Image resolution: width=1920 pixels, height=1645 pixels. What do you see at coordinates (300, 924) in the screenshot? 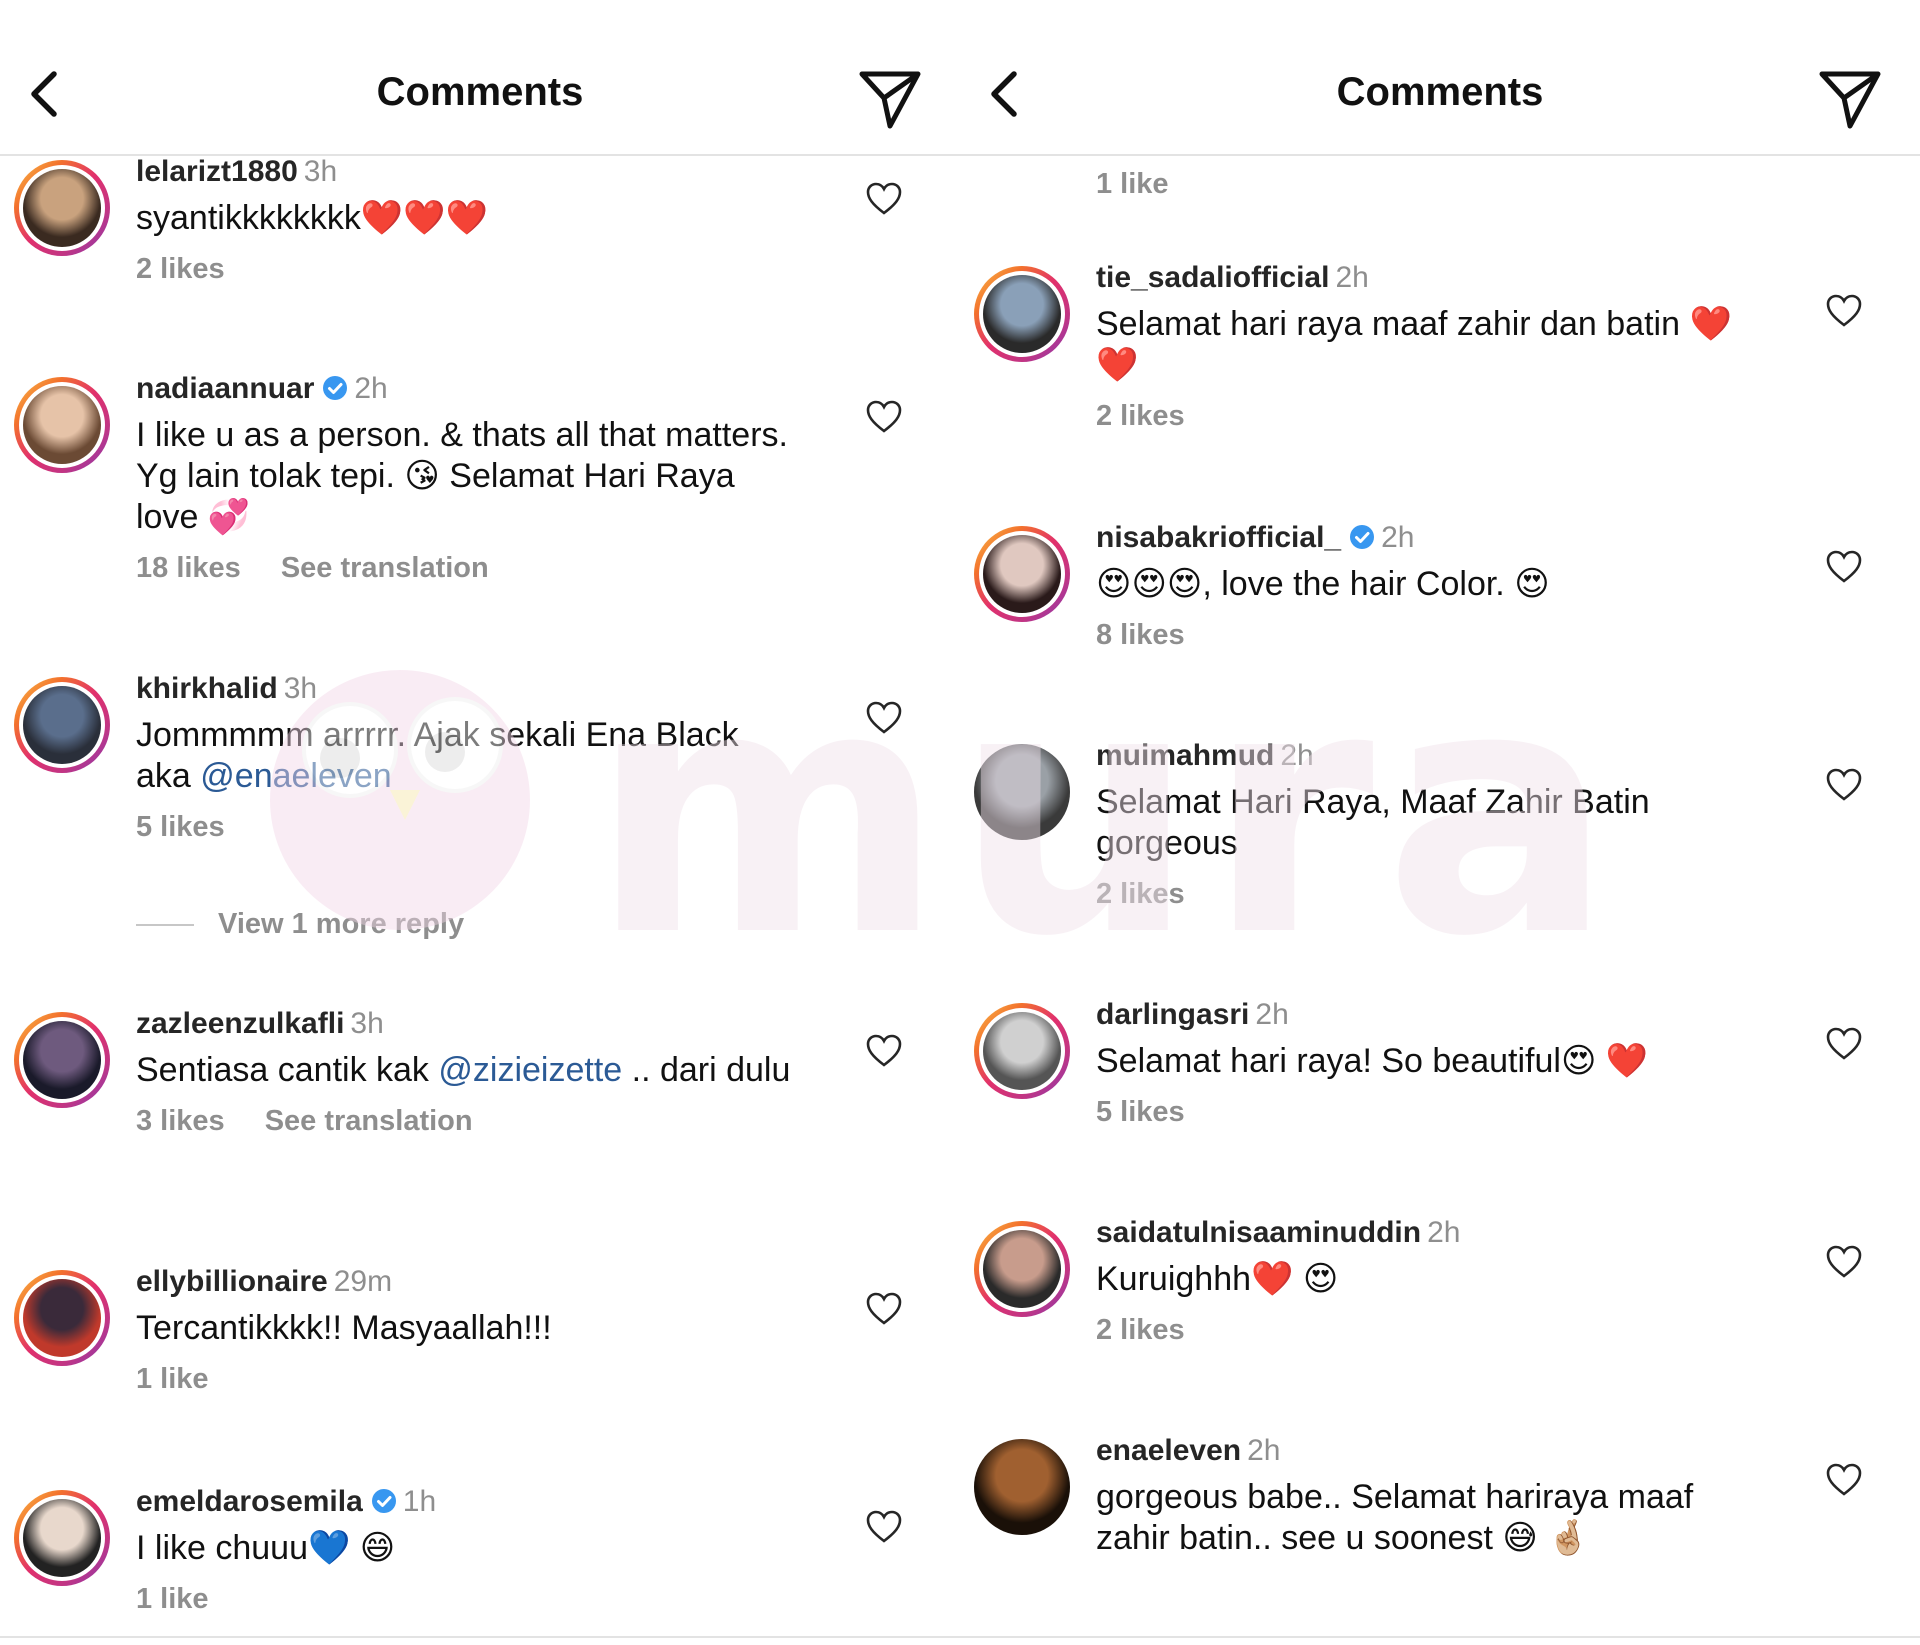
I see `view-replies-button: View 1 more reply` at bounding box center [300, 924].